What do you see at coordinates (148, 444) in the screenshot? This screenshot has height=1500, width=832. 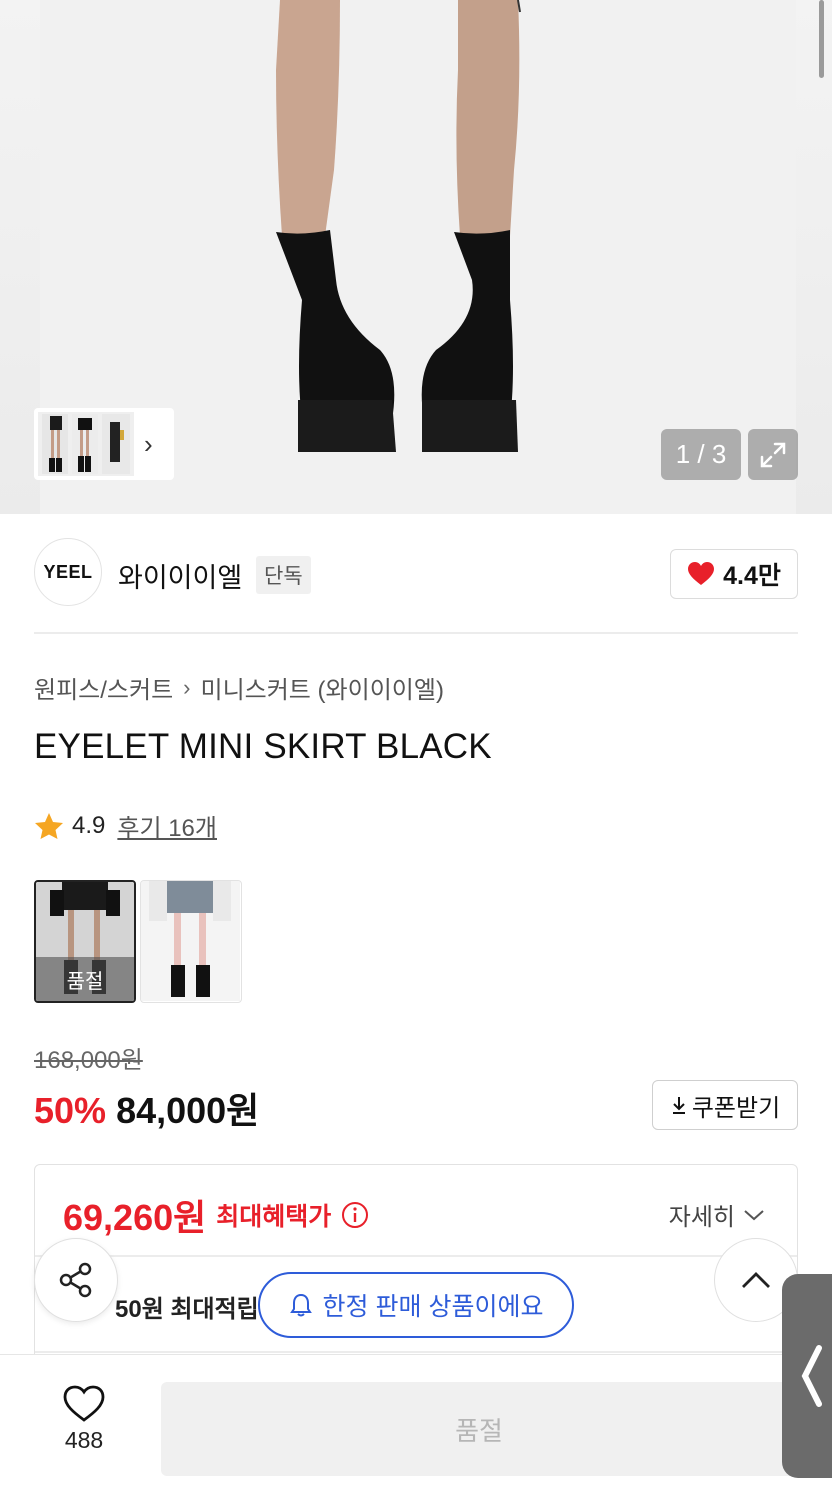 I see `thumbnail-next-icon: ›` at bounding box center [148, 444].